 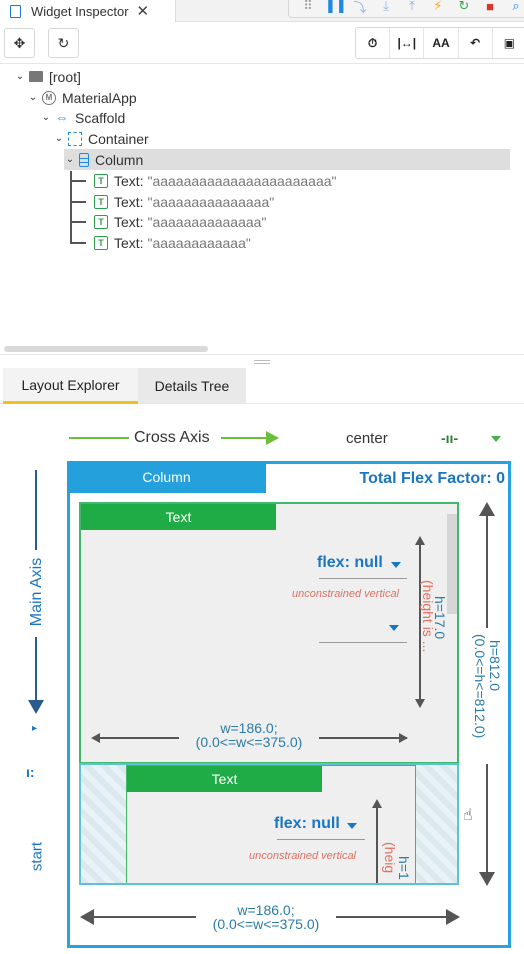 I want to click on widget-inspector-tab: Widget Inspector ✕, so click(x=88, y=11).